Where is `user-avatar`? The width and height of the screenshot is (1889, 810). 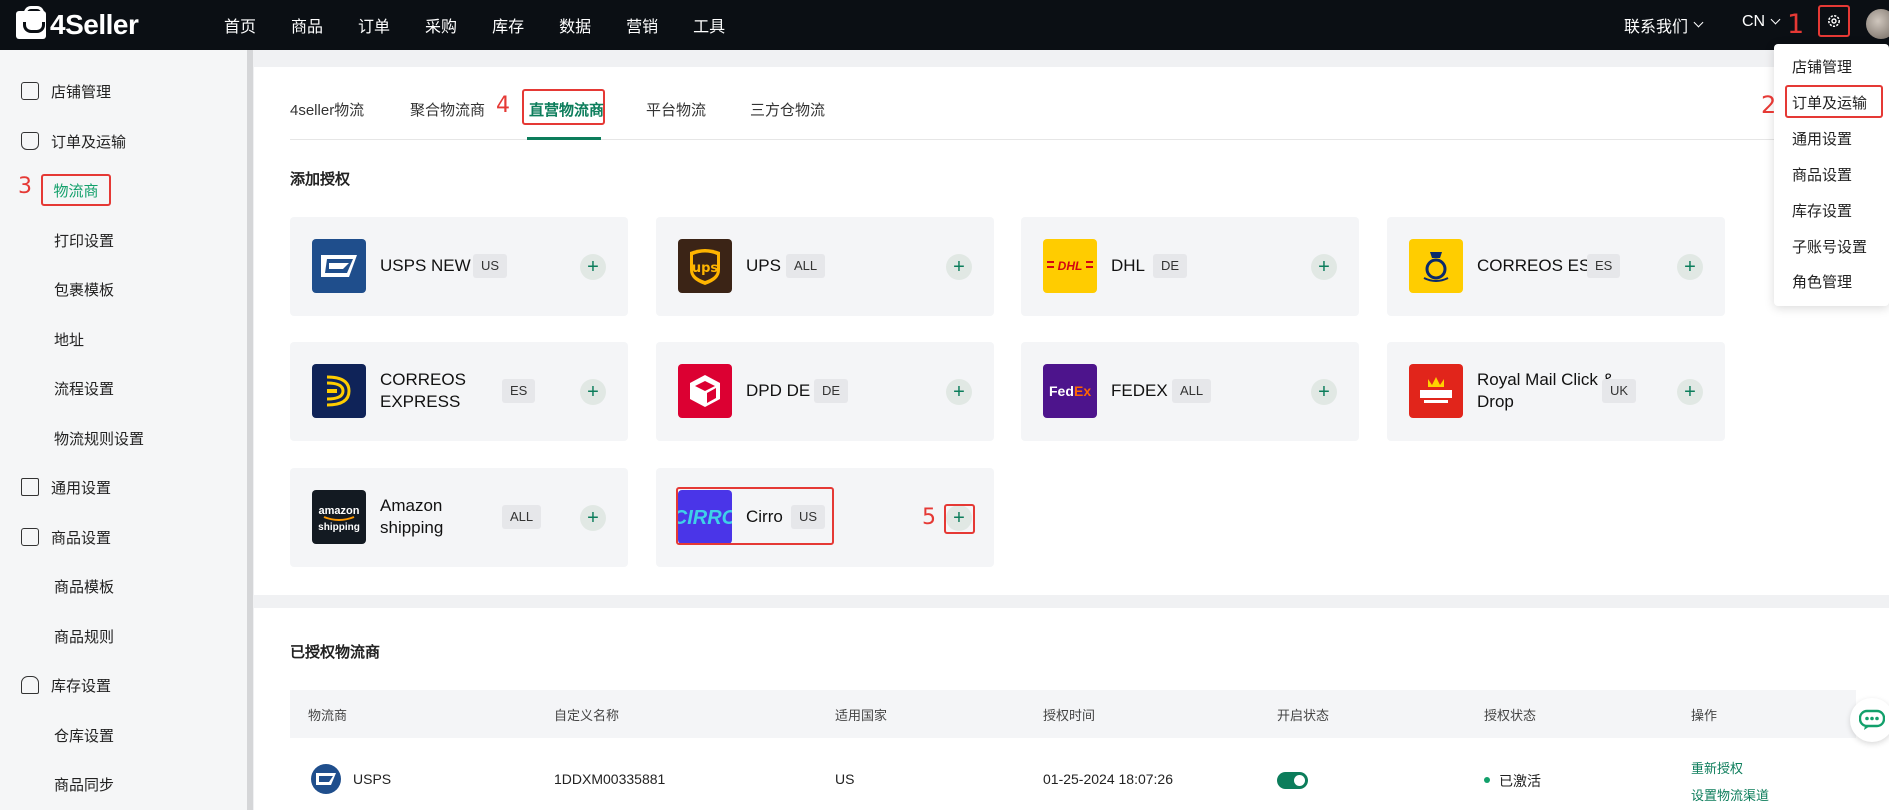
user-avatar is located at coordinates (1877, 24).